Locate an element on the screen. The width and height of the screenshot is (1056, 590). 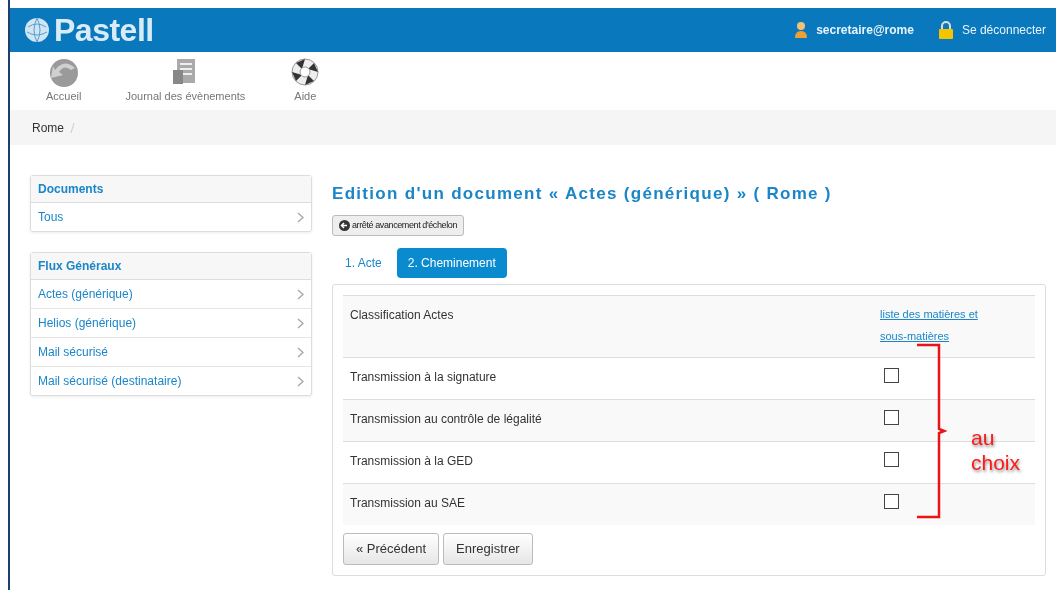
logo-text: Pastell is located at coordinates (104, 30).